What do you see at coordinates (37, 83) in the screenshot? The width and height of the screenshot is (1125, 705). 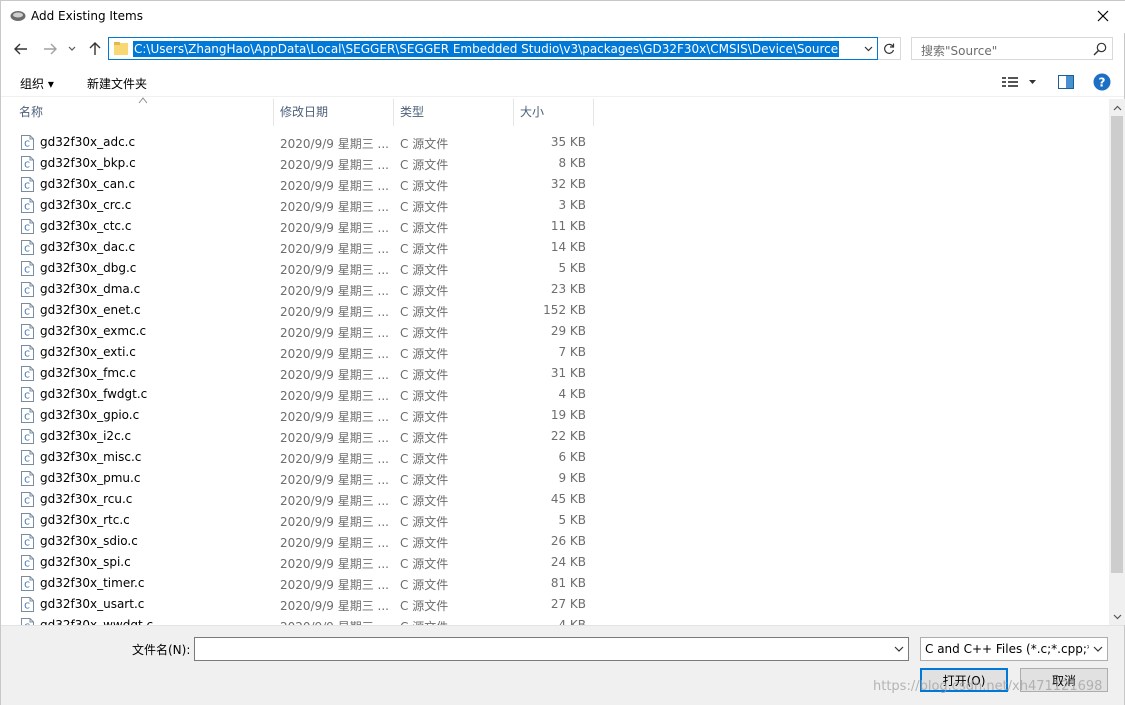 I see `organize-menu: 组织 ▾` at bounding box center [37, 83].